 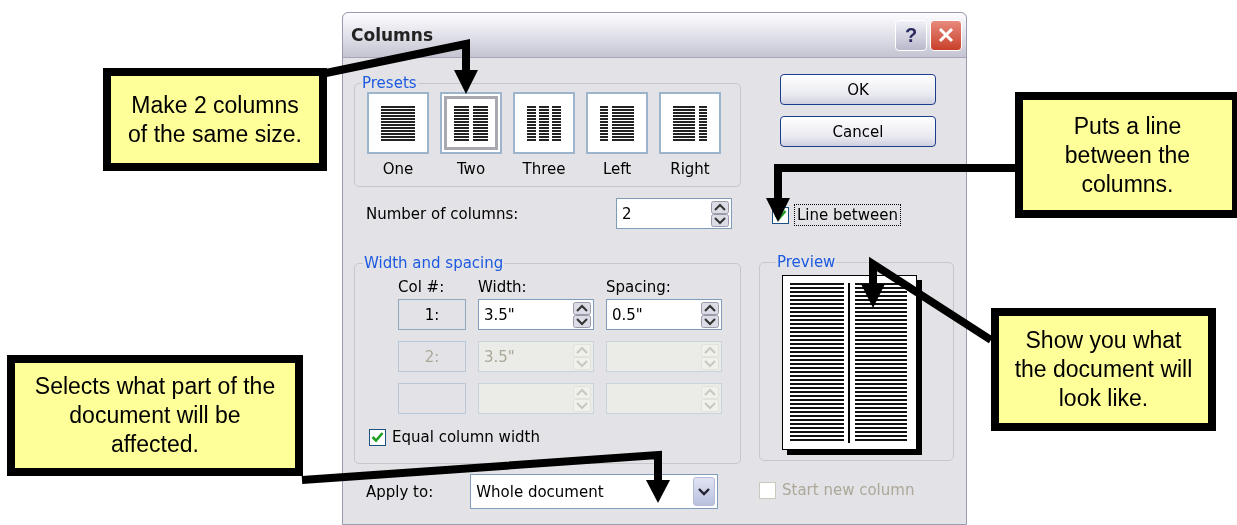 I want to click on field-label: Apply to:, so click(x=400, y=491).